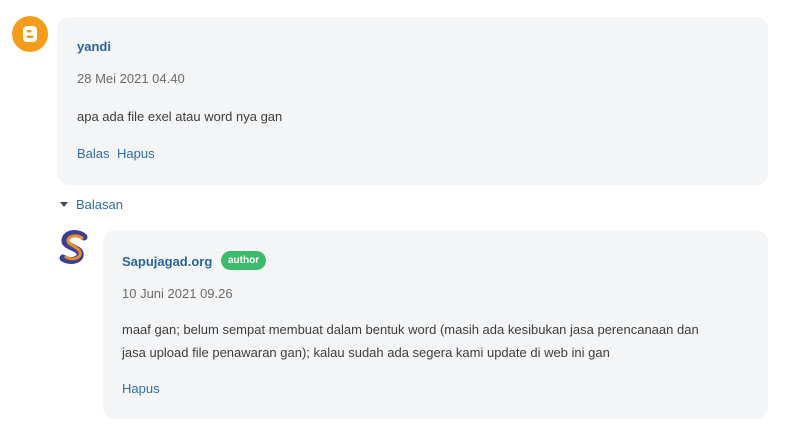 This screenshot has width=785, height=426. I want to click on caret-down-icon, so click(64, 204).